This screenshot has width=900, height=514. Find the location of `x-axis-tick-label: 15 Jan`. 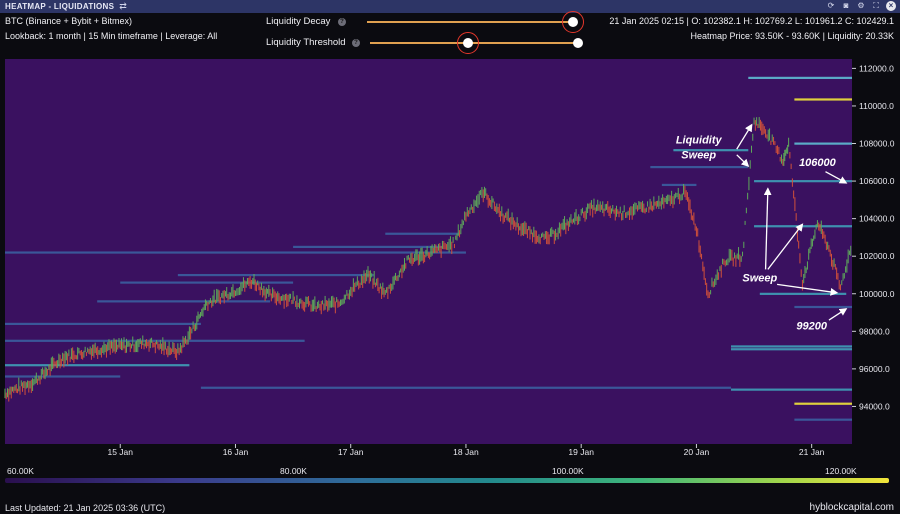

x-axis-tick-label: 15 Jan is located at coordinates (120, 452).